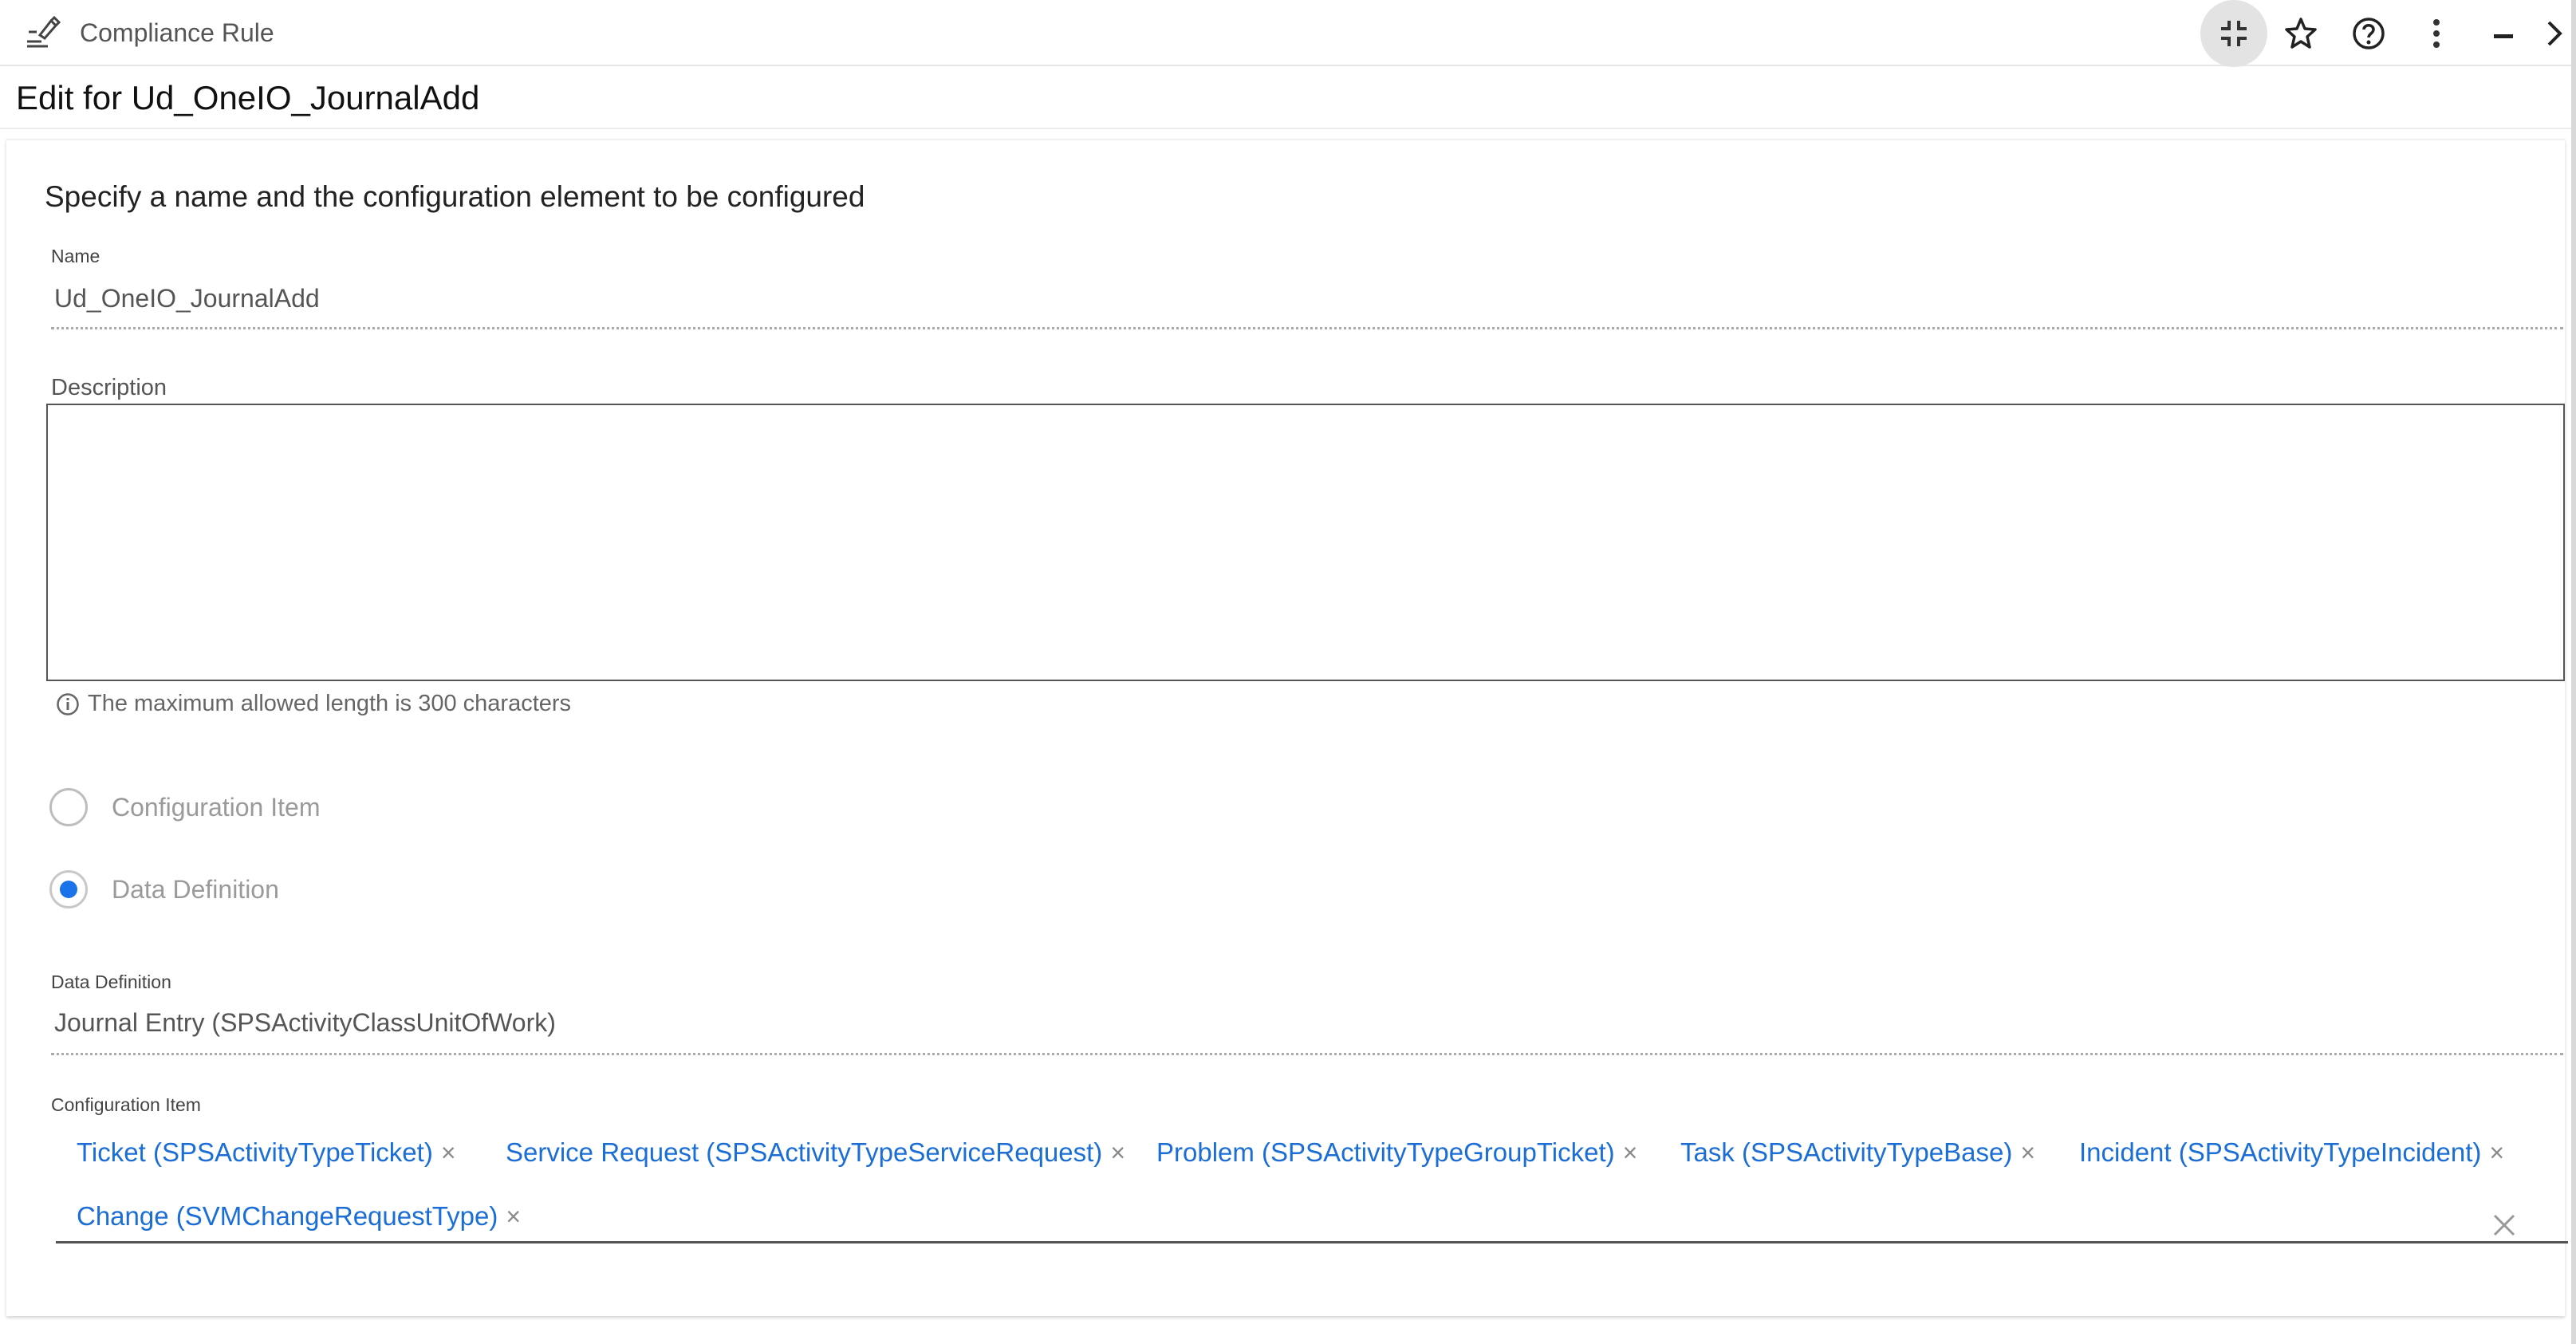  I want to click on collapse-panel-button, so click(2555, 33).